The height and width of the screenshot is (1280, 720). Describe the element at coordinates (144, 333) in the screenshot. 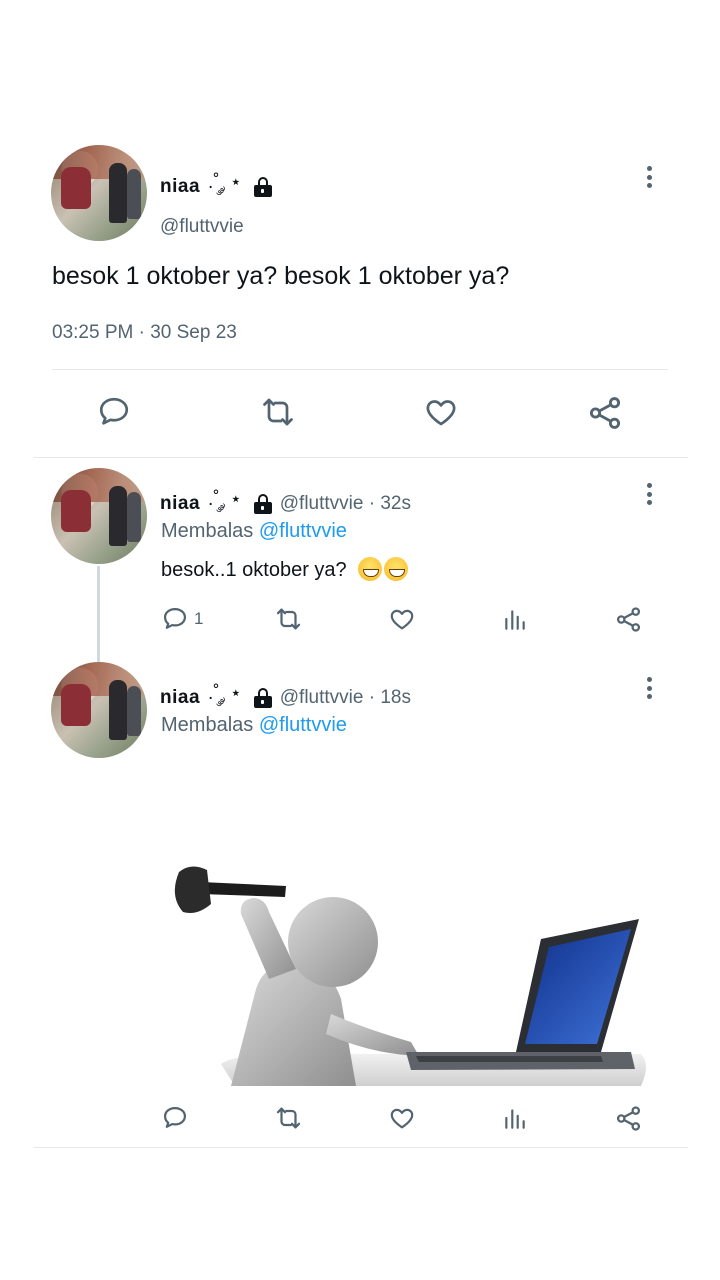

I see `tweet-timestamp: 03:25 PM · 30 Sep 23` at that location.